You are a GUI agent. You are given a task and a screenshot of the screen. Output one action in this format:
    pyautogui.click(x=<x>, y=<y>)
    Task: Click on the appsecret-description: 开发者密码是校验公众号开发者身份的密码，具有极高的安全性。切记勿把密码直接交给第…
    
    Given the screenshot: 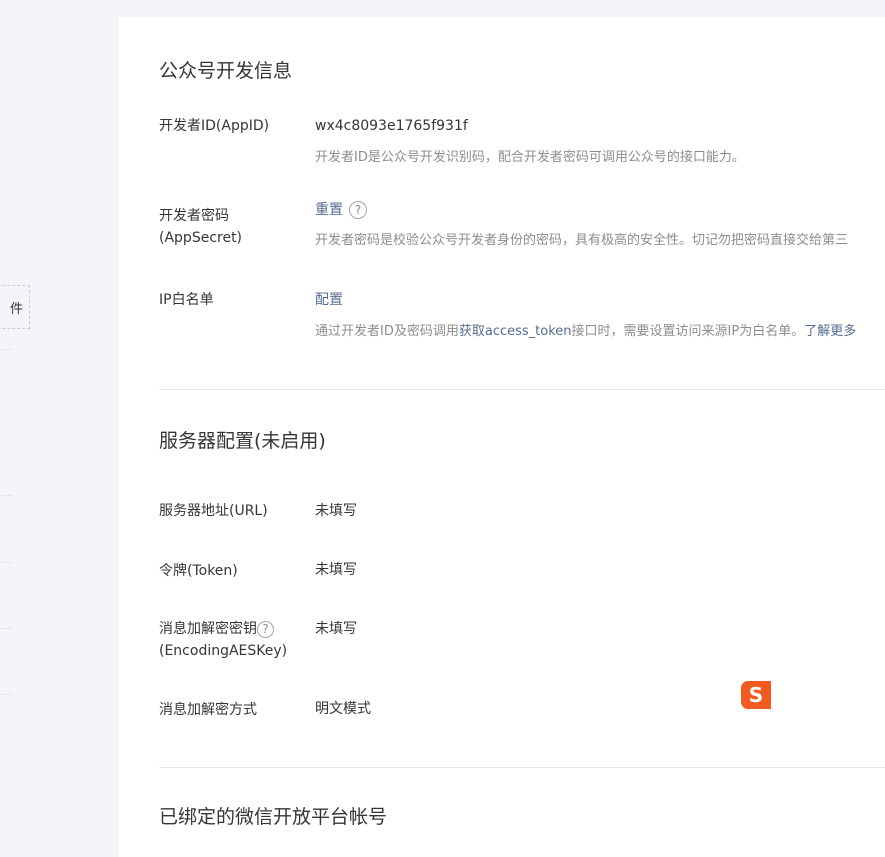 What is the action you would take?
    pyautogui.click(x=582, y=240)
    